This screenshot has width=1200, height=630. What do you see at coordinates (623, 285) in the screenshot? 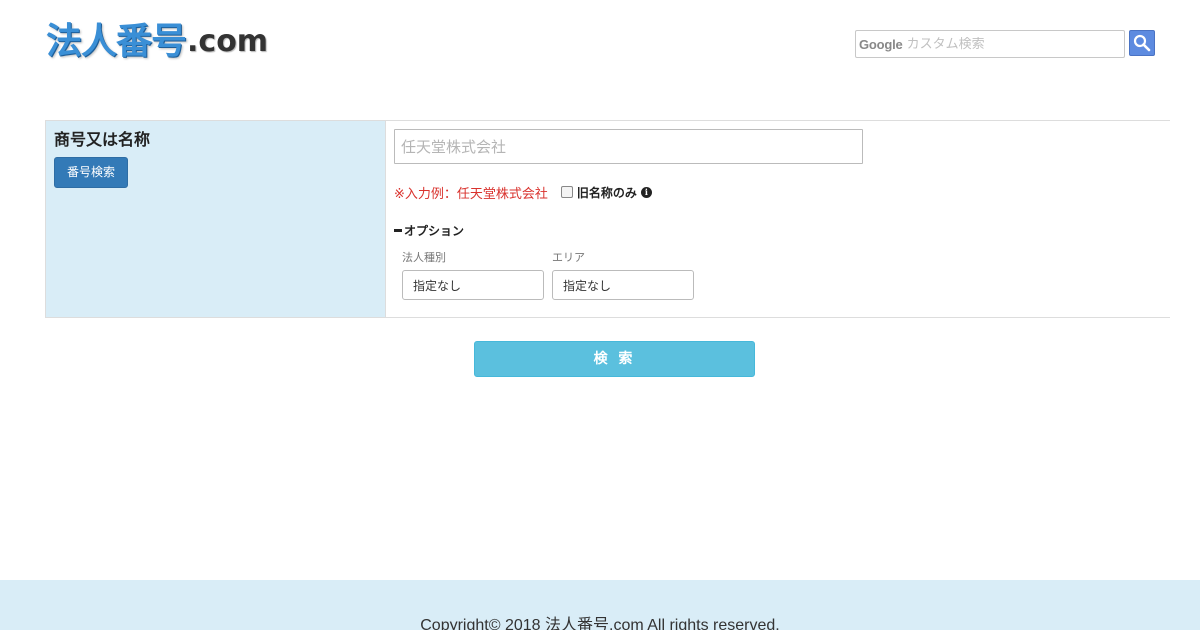
I see `area-select: 指定なし` at bounding box center [623, 285].